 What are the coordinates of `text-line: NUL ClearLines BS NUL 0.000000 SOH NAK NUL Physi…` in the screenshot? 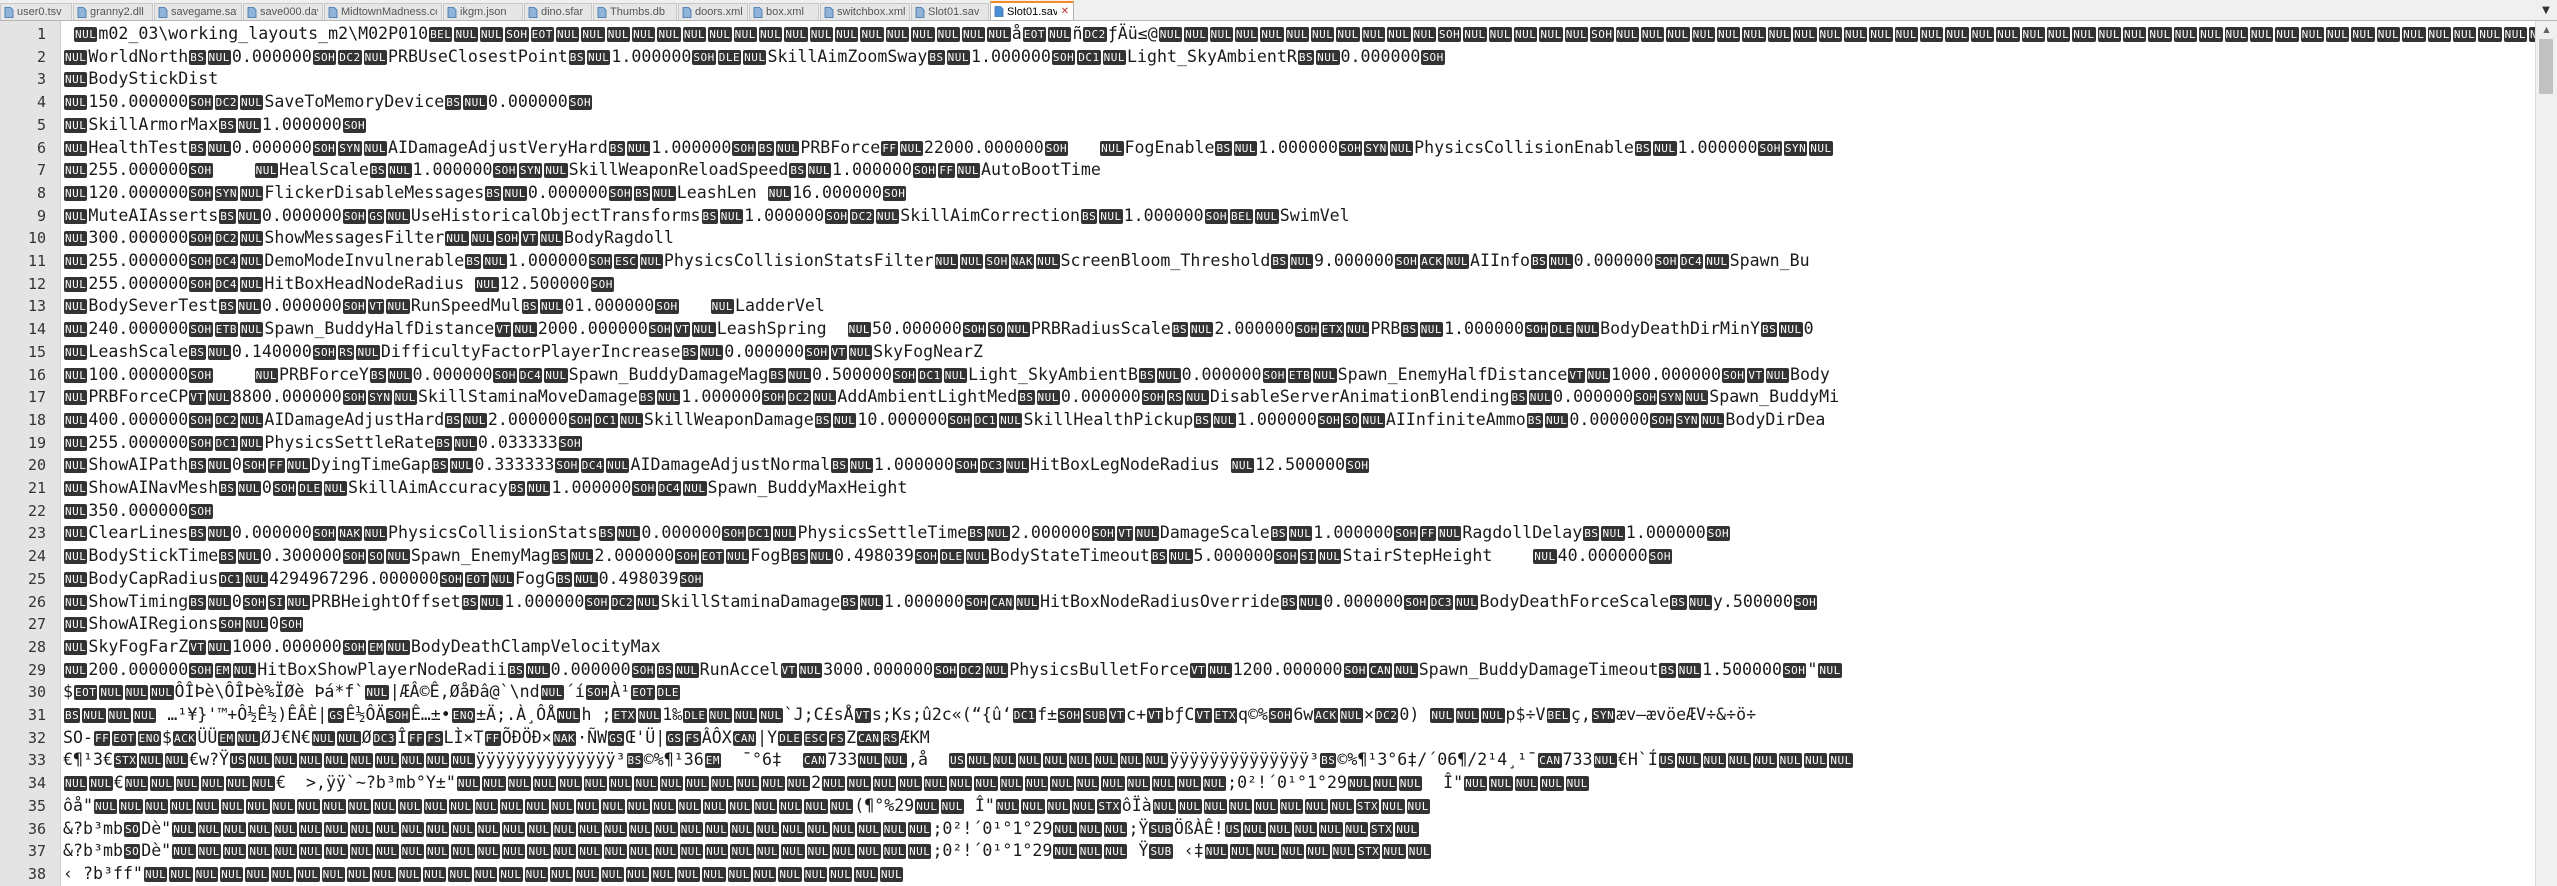 It's located at (897, 533).